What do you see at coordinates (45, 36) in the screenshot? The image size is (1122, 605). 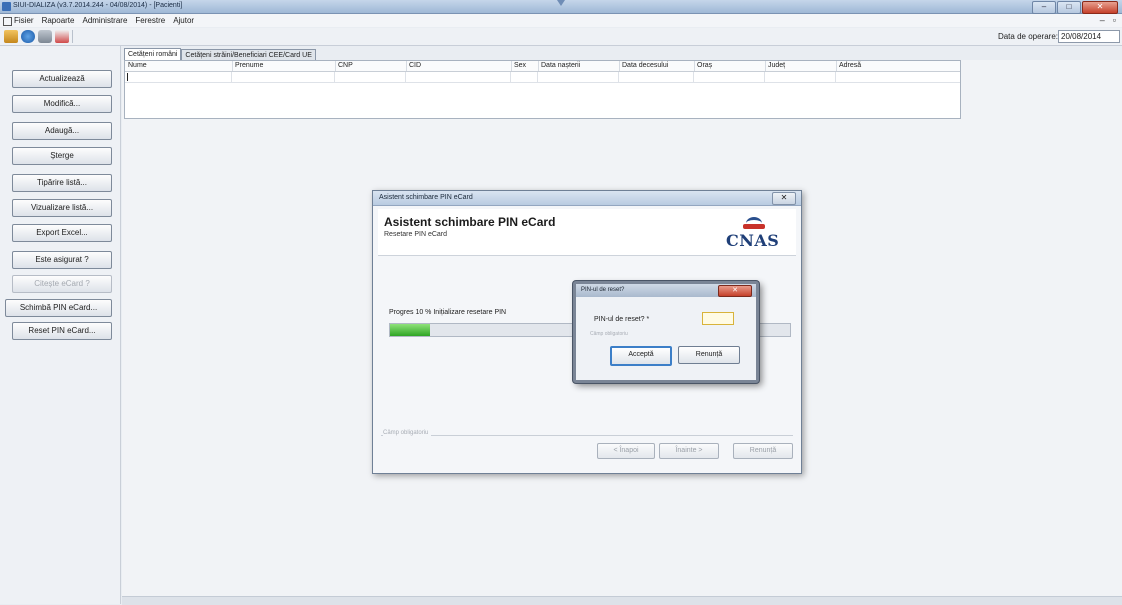 I see `print-icon` at bounding box center [45, 36].